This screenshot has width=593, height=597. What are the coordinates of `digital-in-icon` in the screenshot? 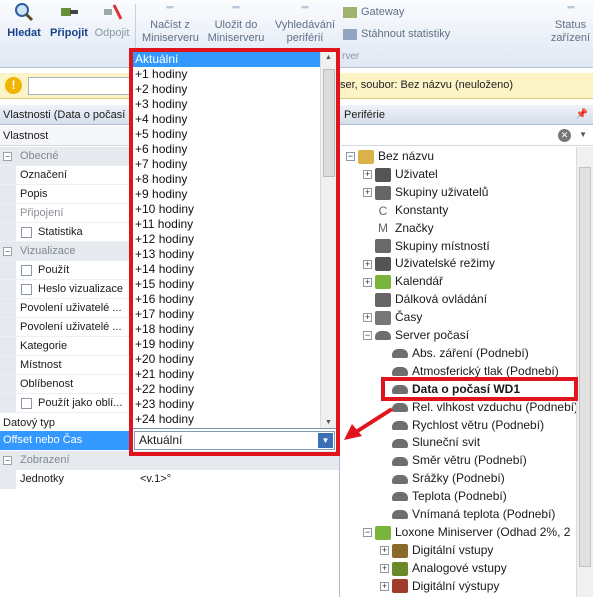 It's located at (400, 550).